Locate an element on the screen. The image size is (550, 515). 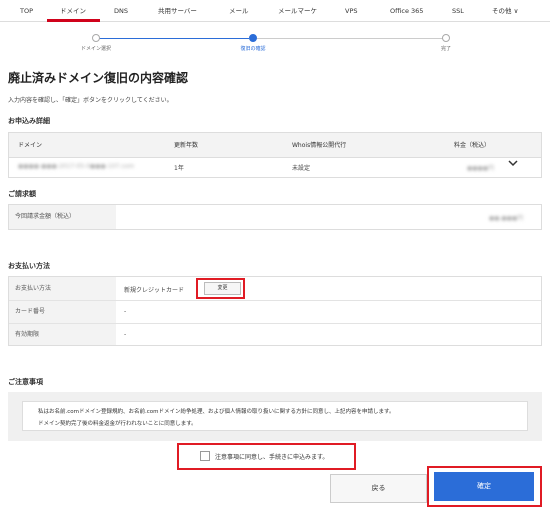
col-price: 料金（税込） is located at coordinates (472, 145).